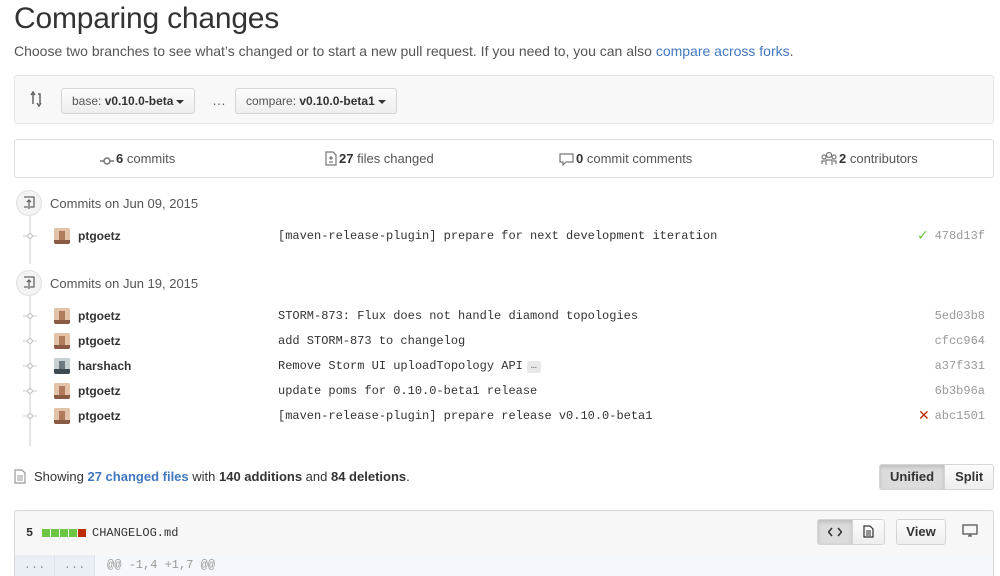 This screenshot has height=576, width=1000. What do you see at coordinates (960, 366) in the screenshot?
I see `commit-sha: a37f331` at bounding box center [960, 366].